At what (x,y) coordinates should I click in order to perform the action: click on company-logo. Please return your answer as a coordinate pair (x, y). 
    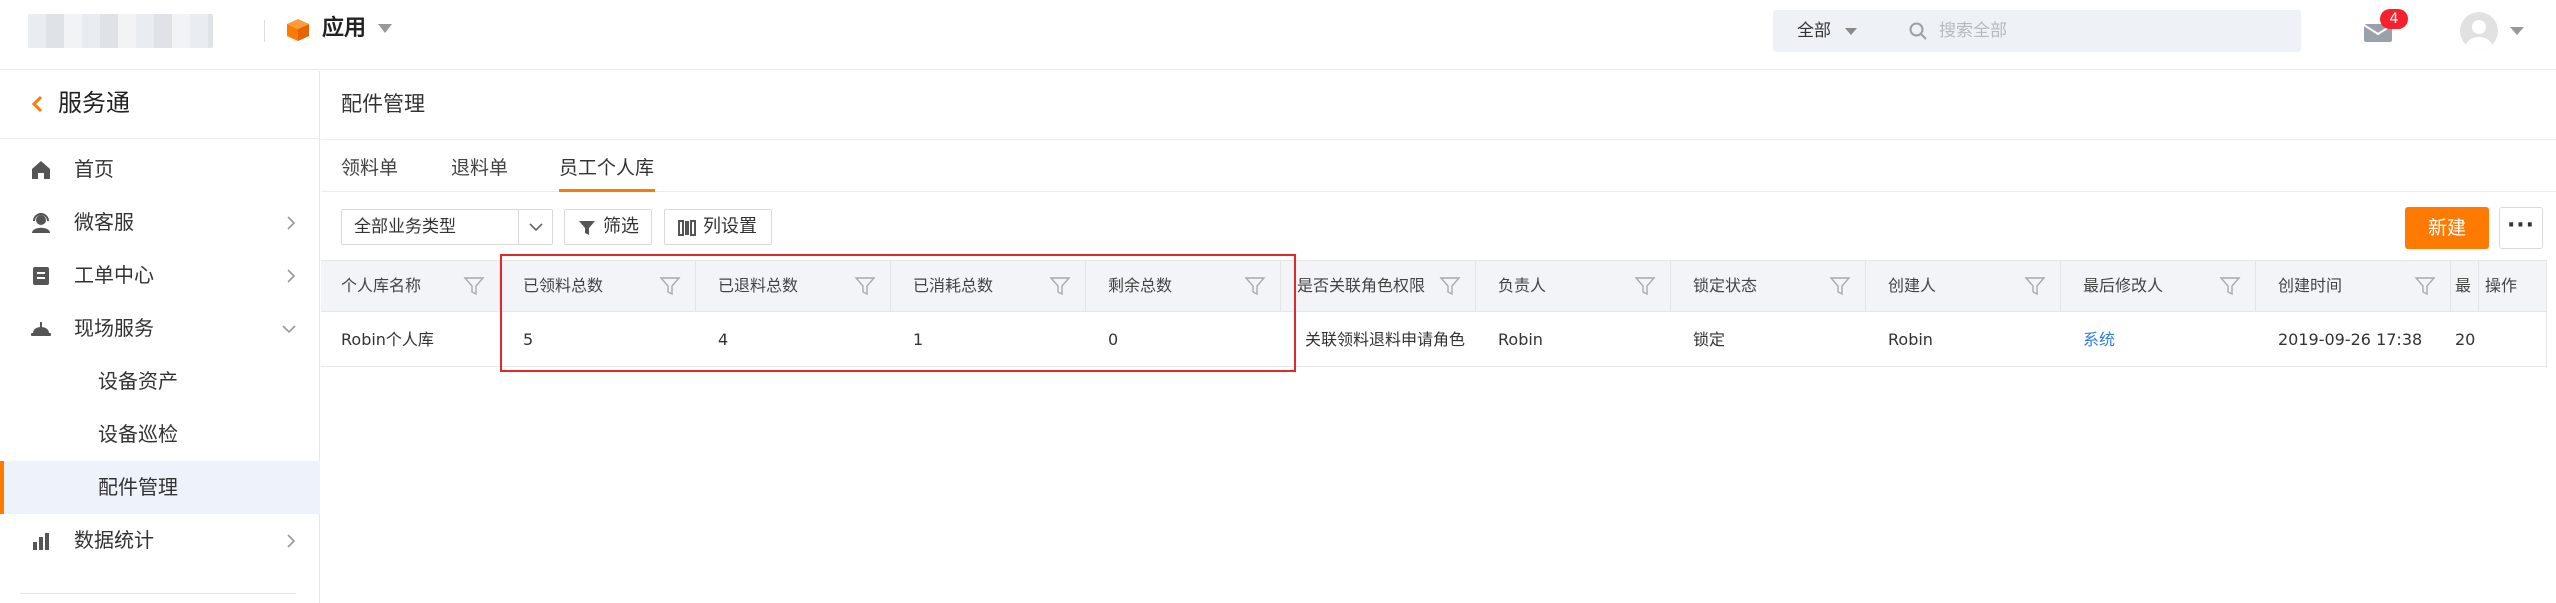
    Looking at the image, I should click on (120, 31).